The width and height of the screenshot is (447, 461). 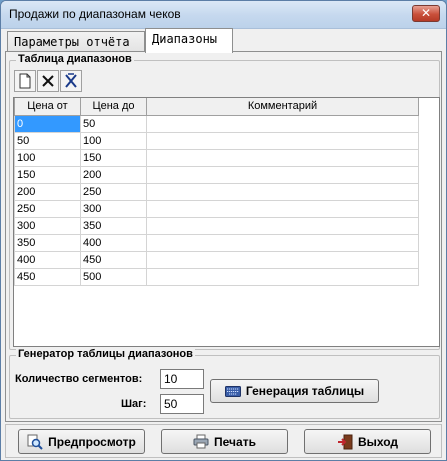 What do you see at coordinates (282, 107) in the screenshot?
I see `column-header-comment: Комментарий` at bounding box center [282, 107].